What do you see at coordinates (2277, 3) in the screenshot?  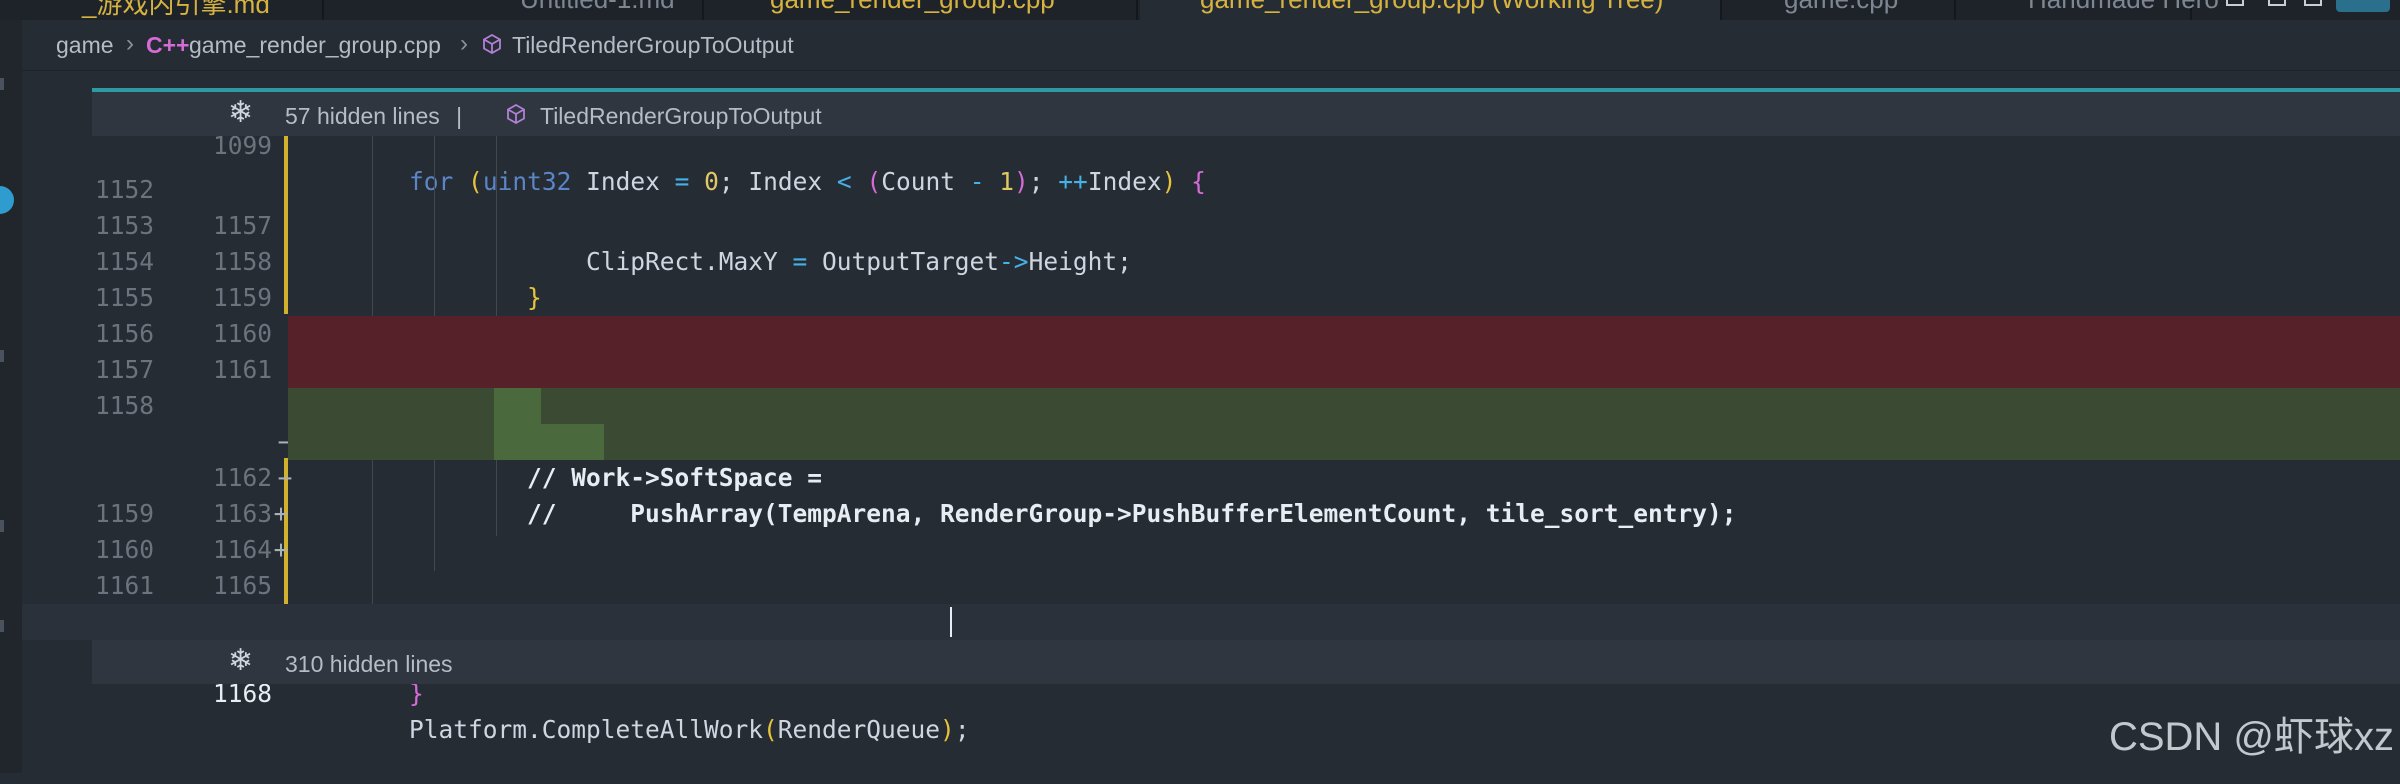 I see `toggle-layout-icon` at bounding box center [2277, 3].